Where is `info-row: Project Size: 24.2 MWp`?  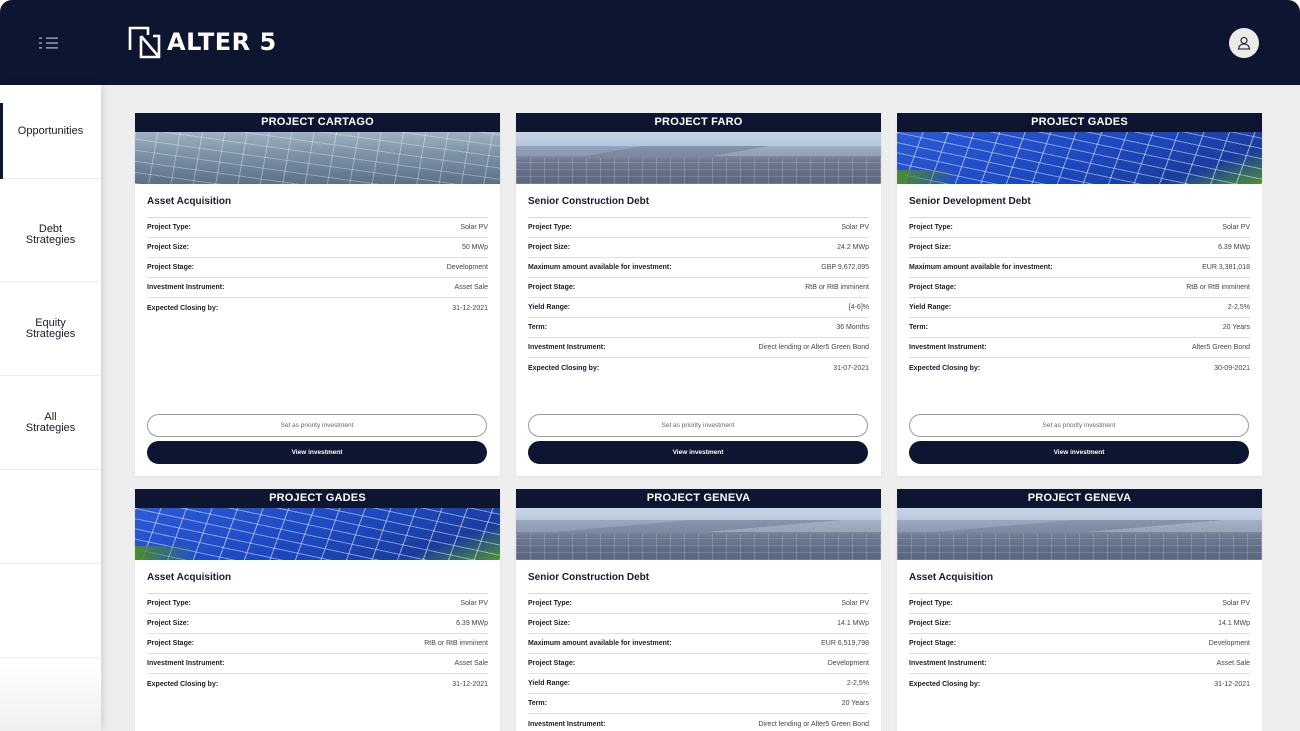 info-row: Project Size: 24.2 MWp is located at coordinates (698, 248).